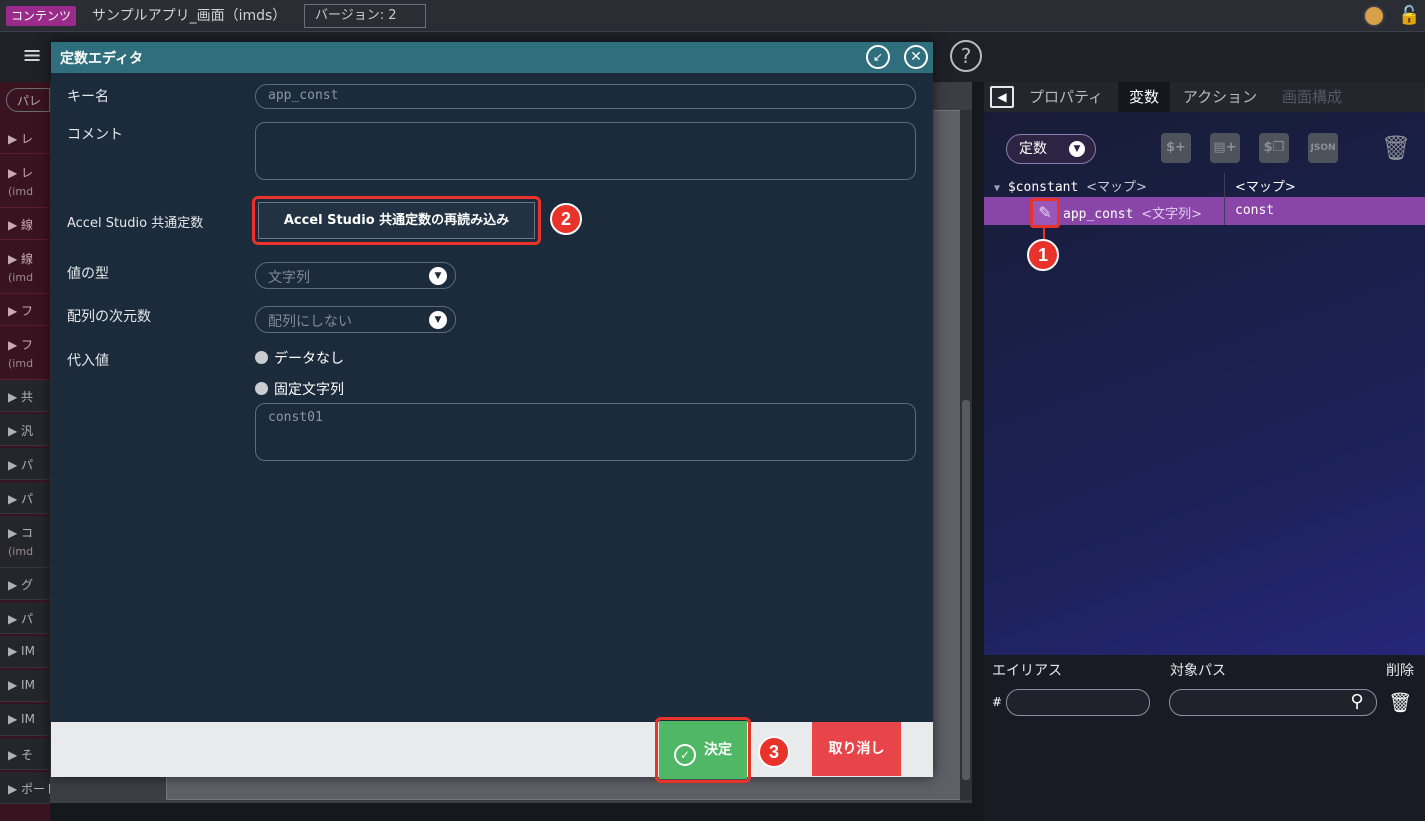  I want to click on step-badge-2: 2, so click(566, 219).